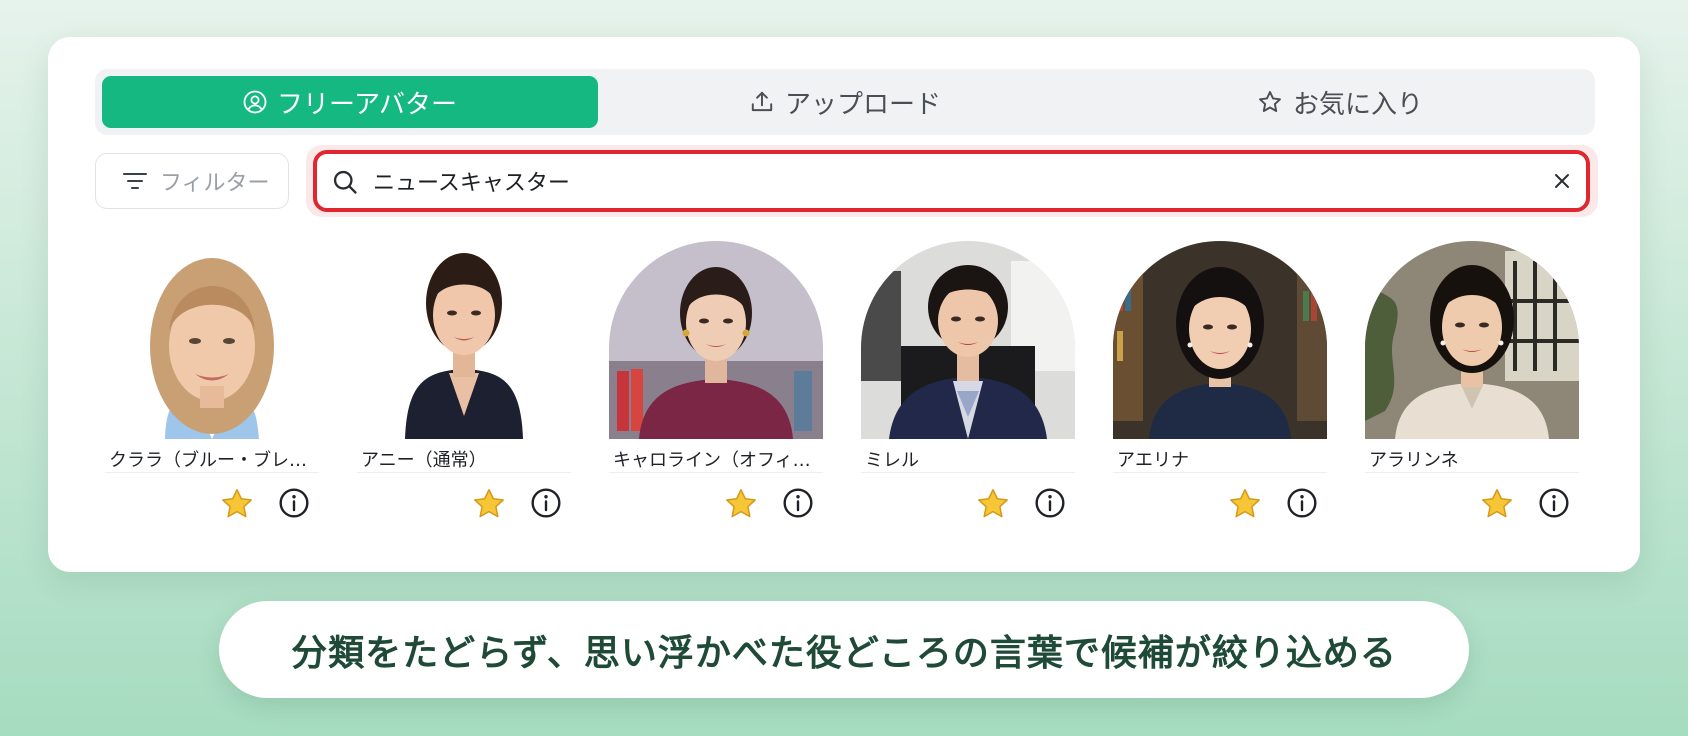  What do you see at coordinates (1357, 104) in the screenshot?
I see `tab-favorites-label: お気に入り` at bounding box center [1357, 104].